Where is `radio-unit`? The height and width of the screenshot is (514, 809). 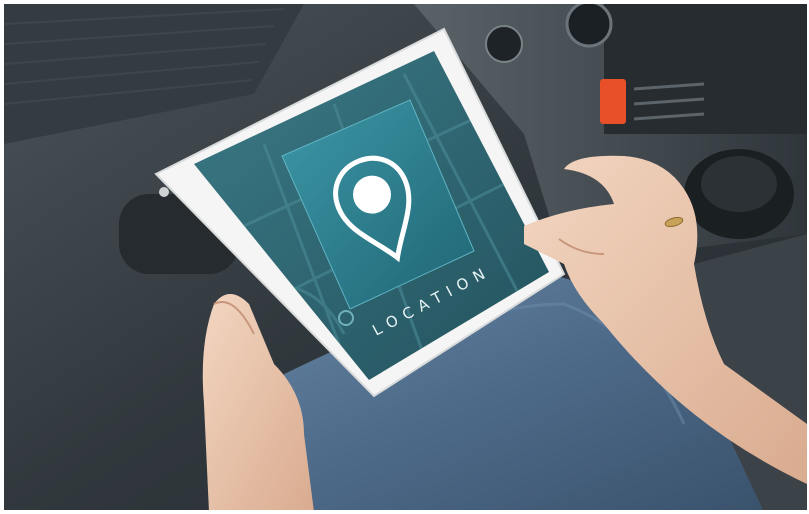
radio-unit is located at coordinates (705, 69).